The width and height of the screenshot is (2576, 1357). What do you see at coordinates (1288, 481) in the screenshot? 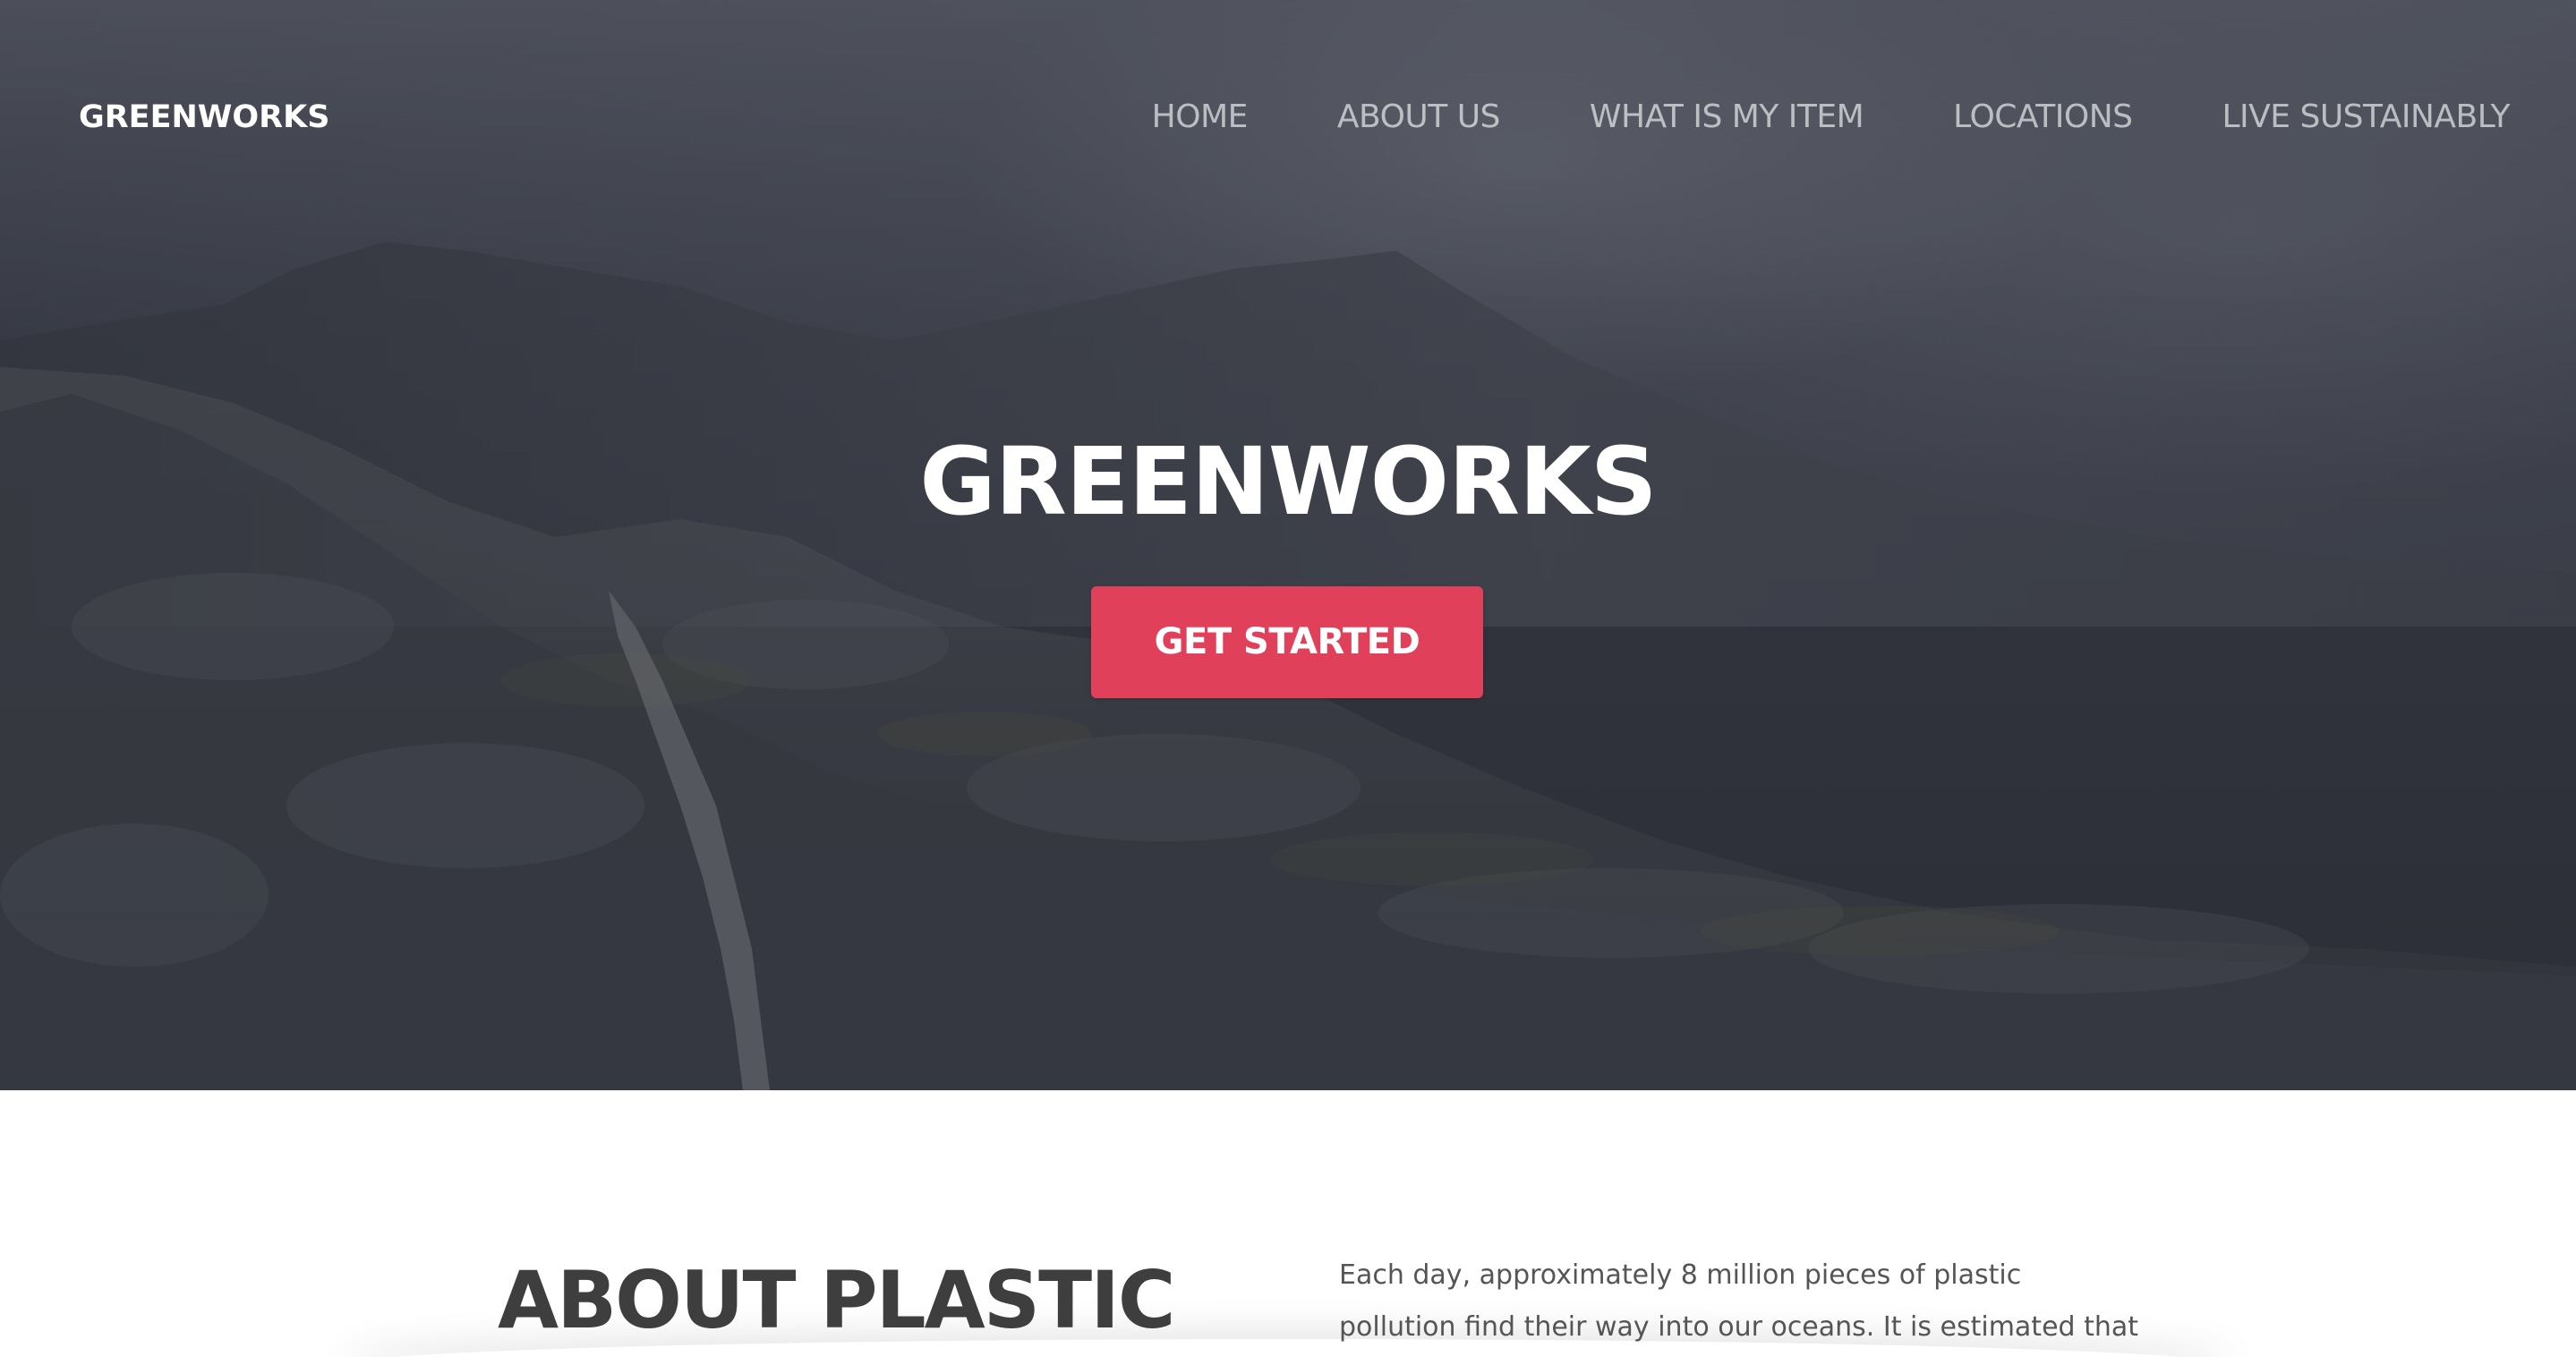
I see `hero-title: GREENWORKS` at bounding box center [1288, 481].